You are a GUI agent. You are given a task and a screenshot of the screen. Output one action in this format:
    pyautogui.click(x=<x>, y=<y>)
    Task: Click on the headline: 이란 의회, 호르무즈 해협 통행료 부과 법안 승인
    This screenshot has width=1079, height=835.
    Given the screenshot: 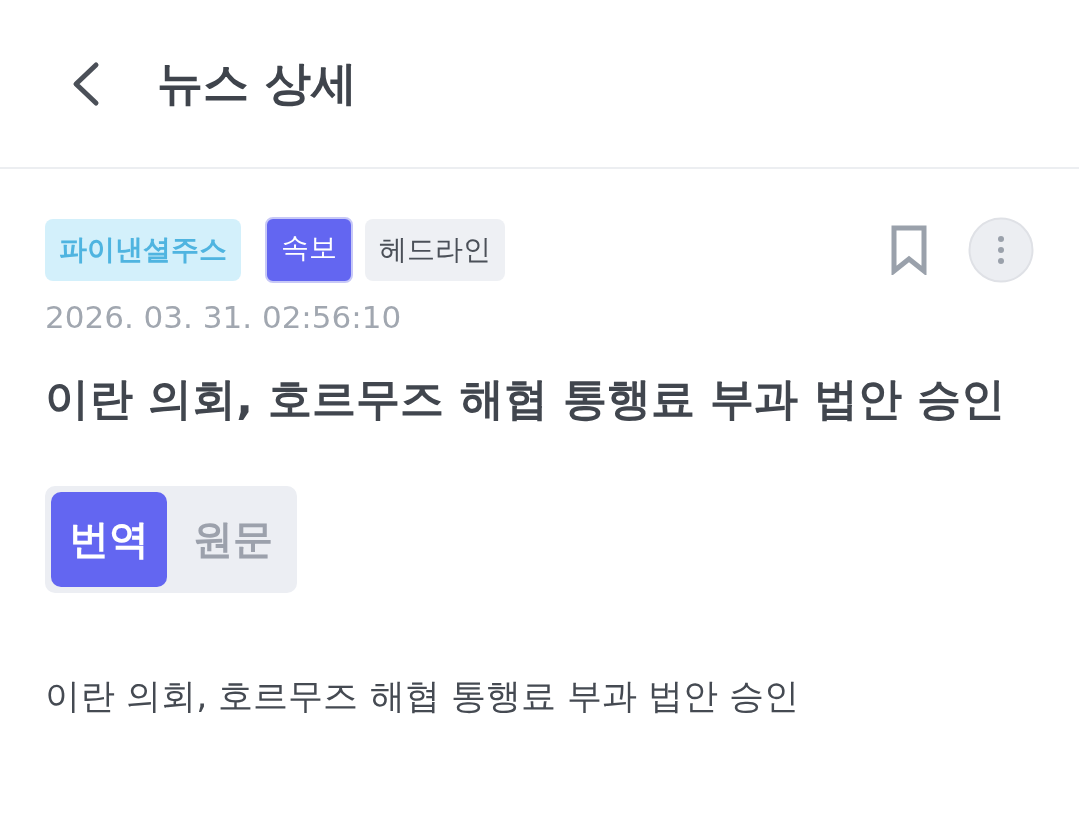 What is the action you would take?
    pyautogui.click(x=525, y=399)
    